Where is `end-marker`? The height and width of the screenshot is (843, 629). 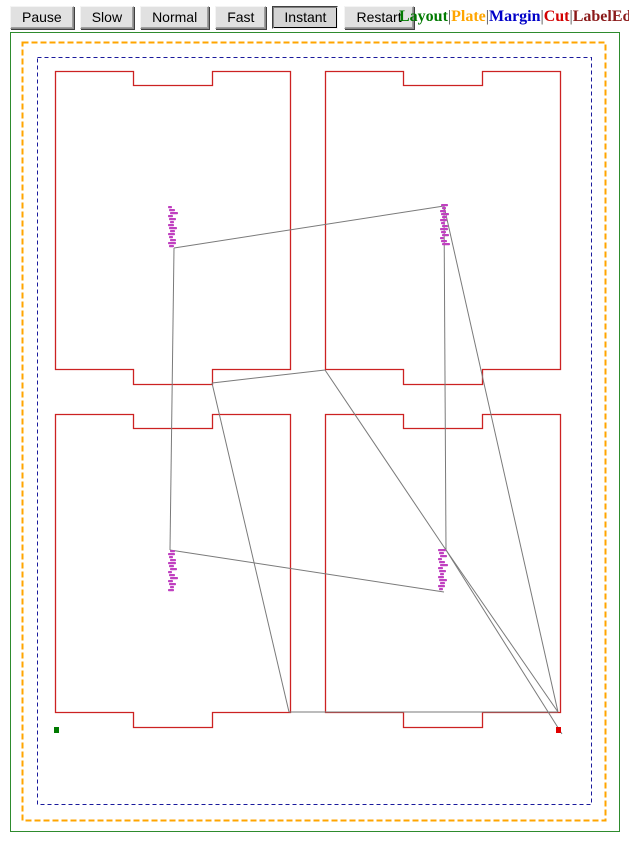
end-marker is located at coordinates (558, 730).